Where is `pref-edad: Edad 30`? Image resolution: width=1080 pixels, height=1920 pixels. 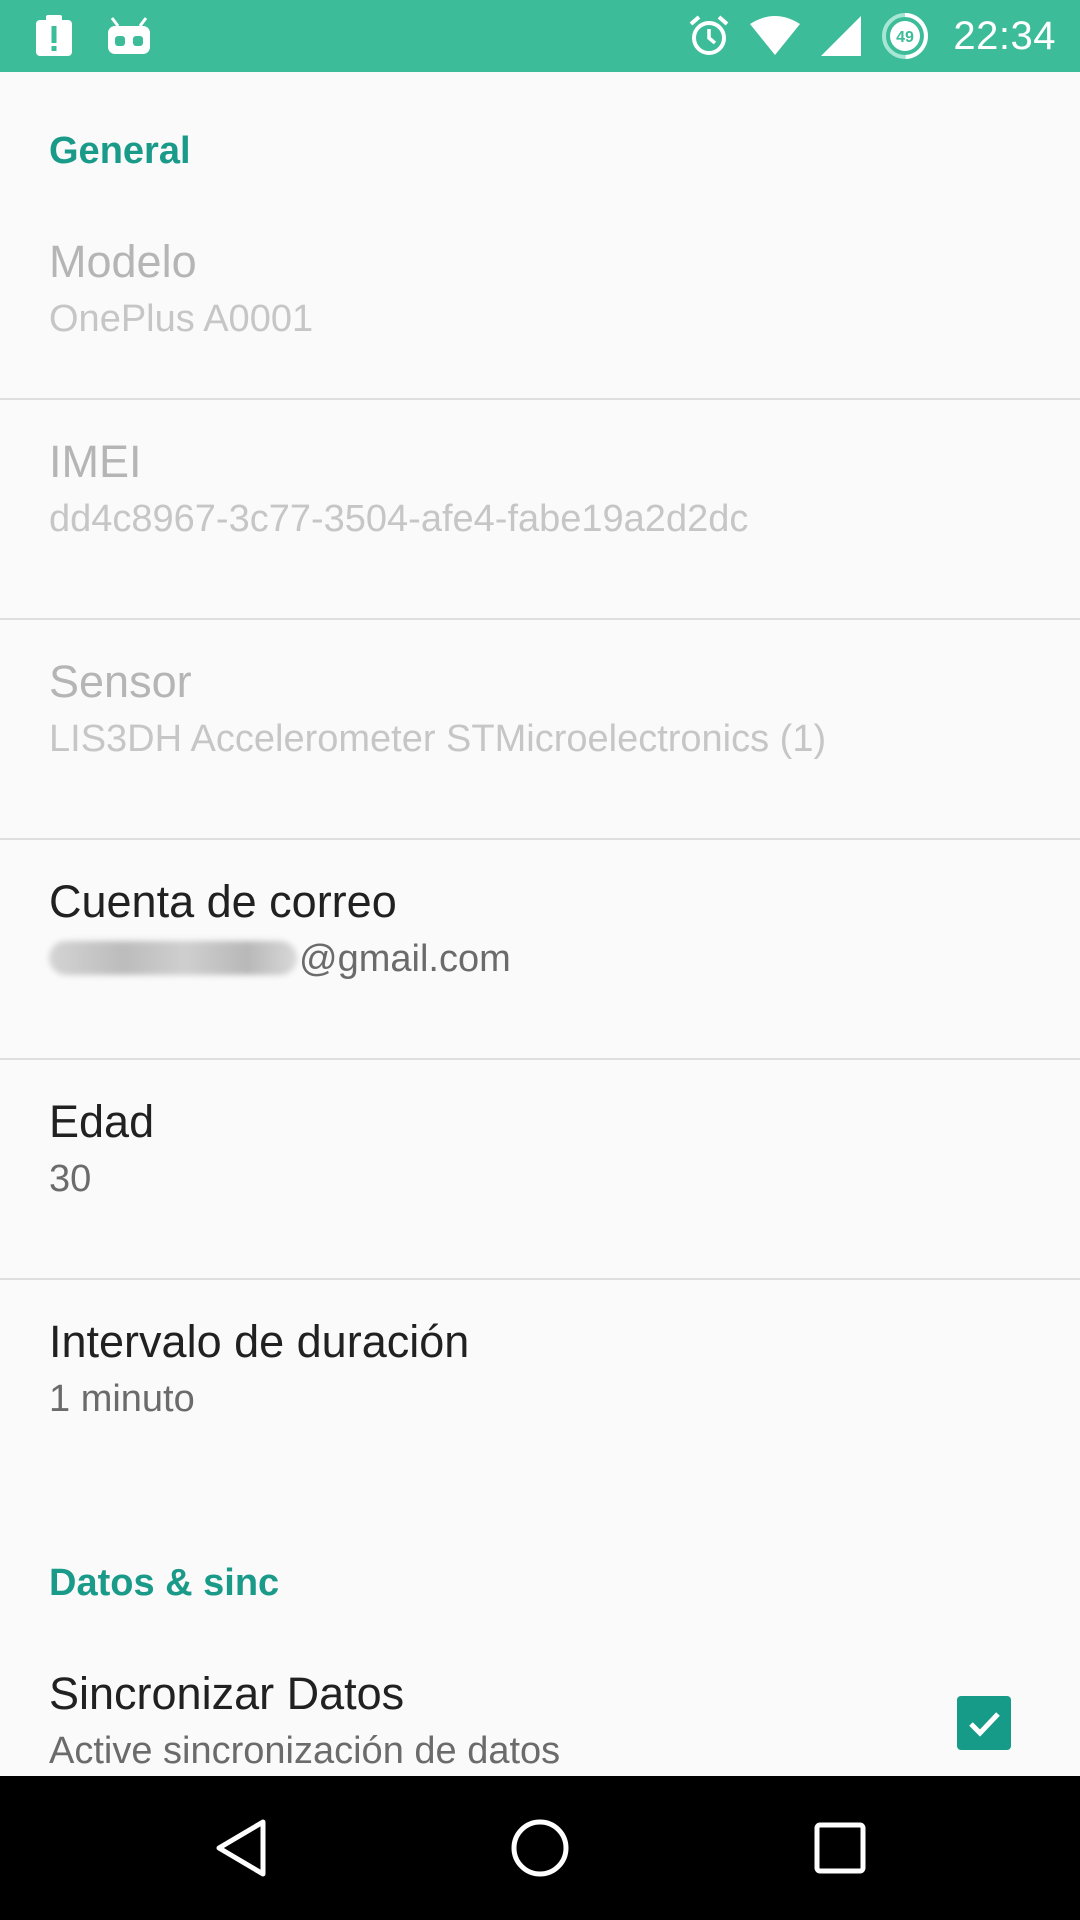 pref-edad: Edad 30 is located at coordinates (540, 1170).